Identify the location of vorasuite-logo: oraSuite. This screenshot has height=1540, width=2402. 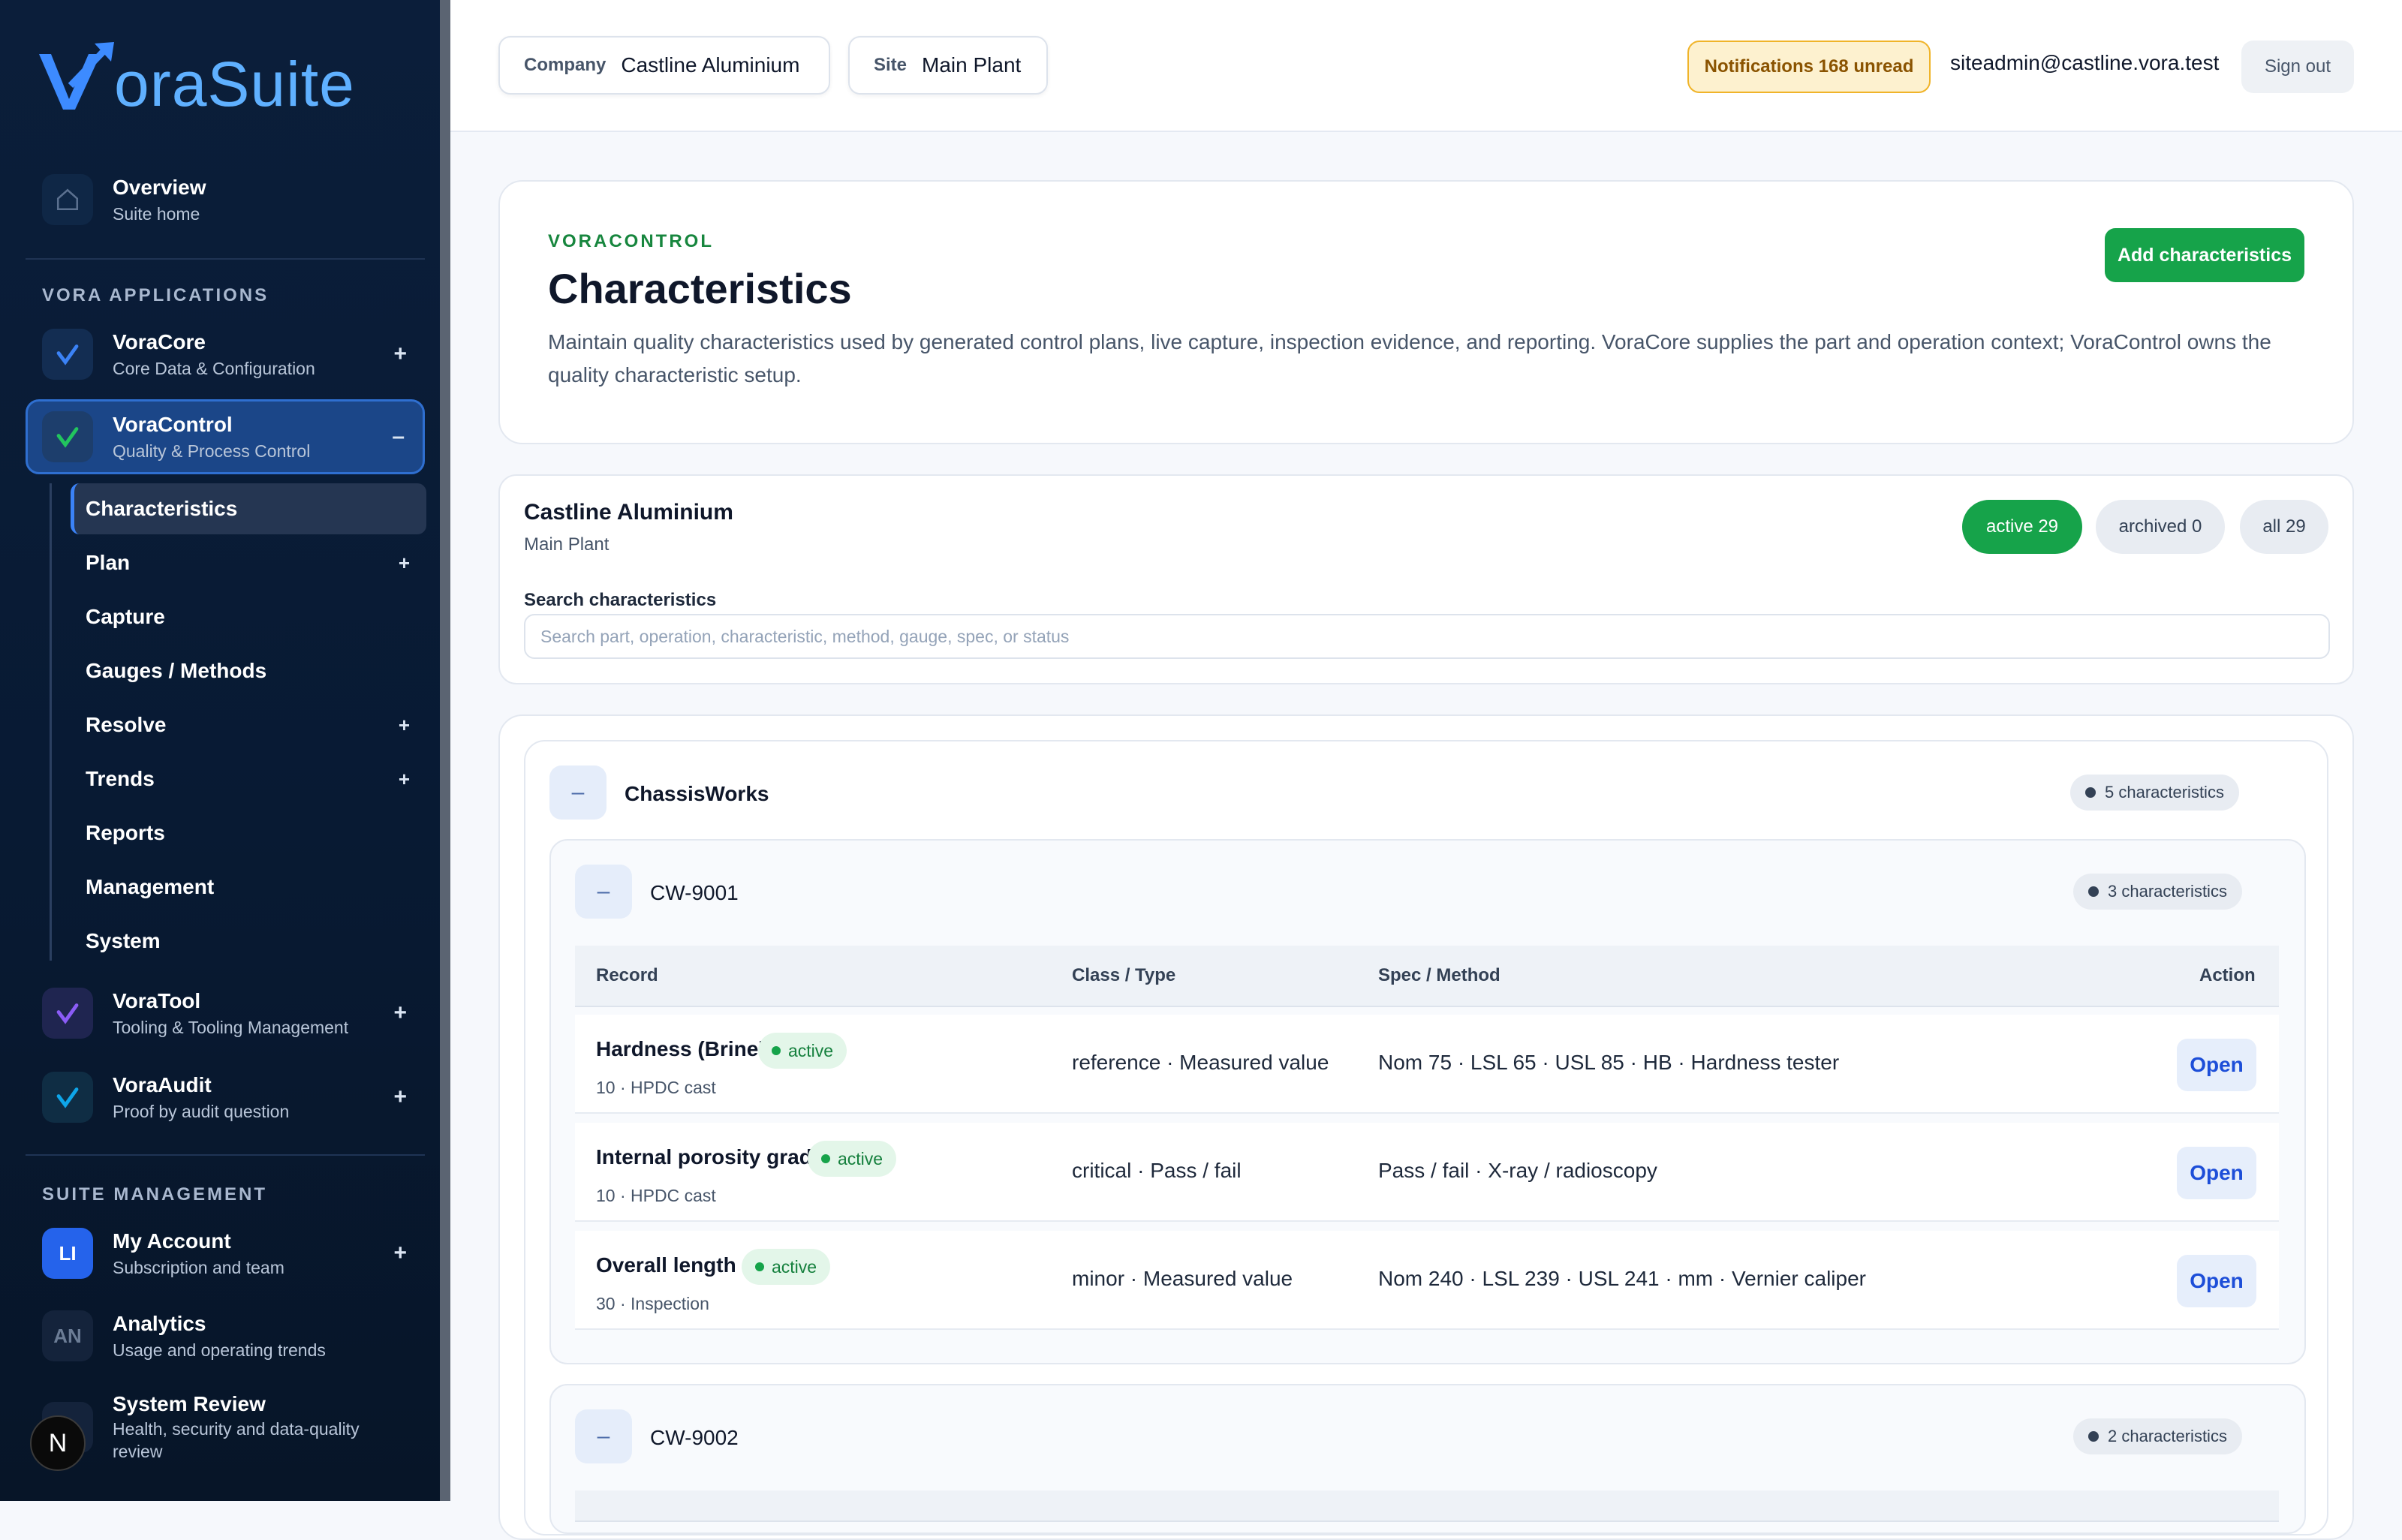
(195, 75).